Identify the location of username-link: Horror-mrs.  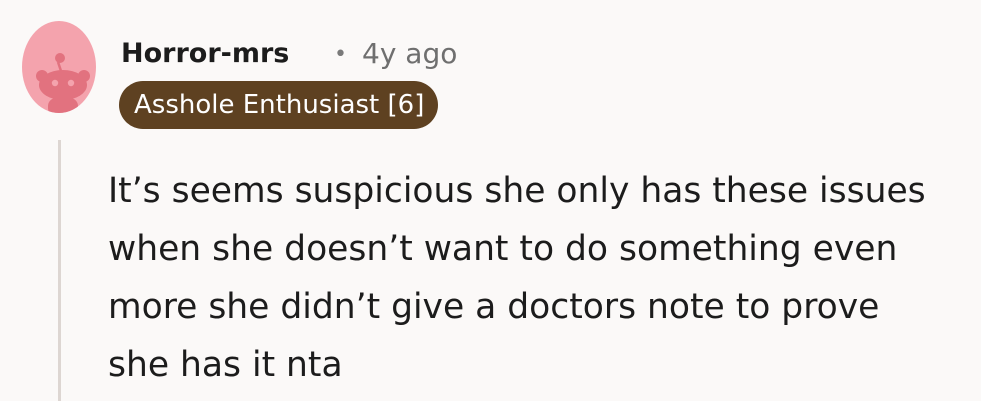
(205, 54).